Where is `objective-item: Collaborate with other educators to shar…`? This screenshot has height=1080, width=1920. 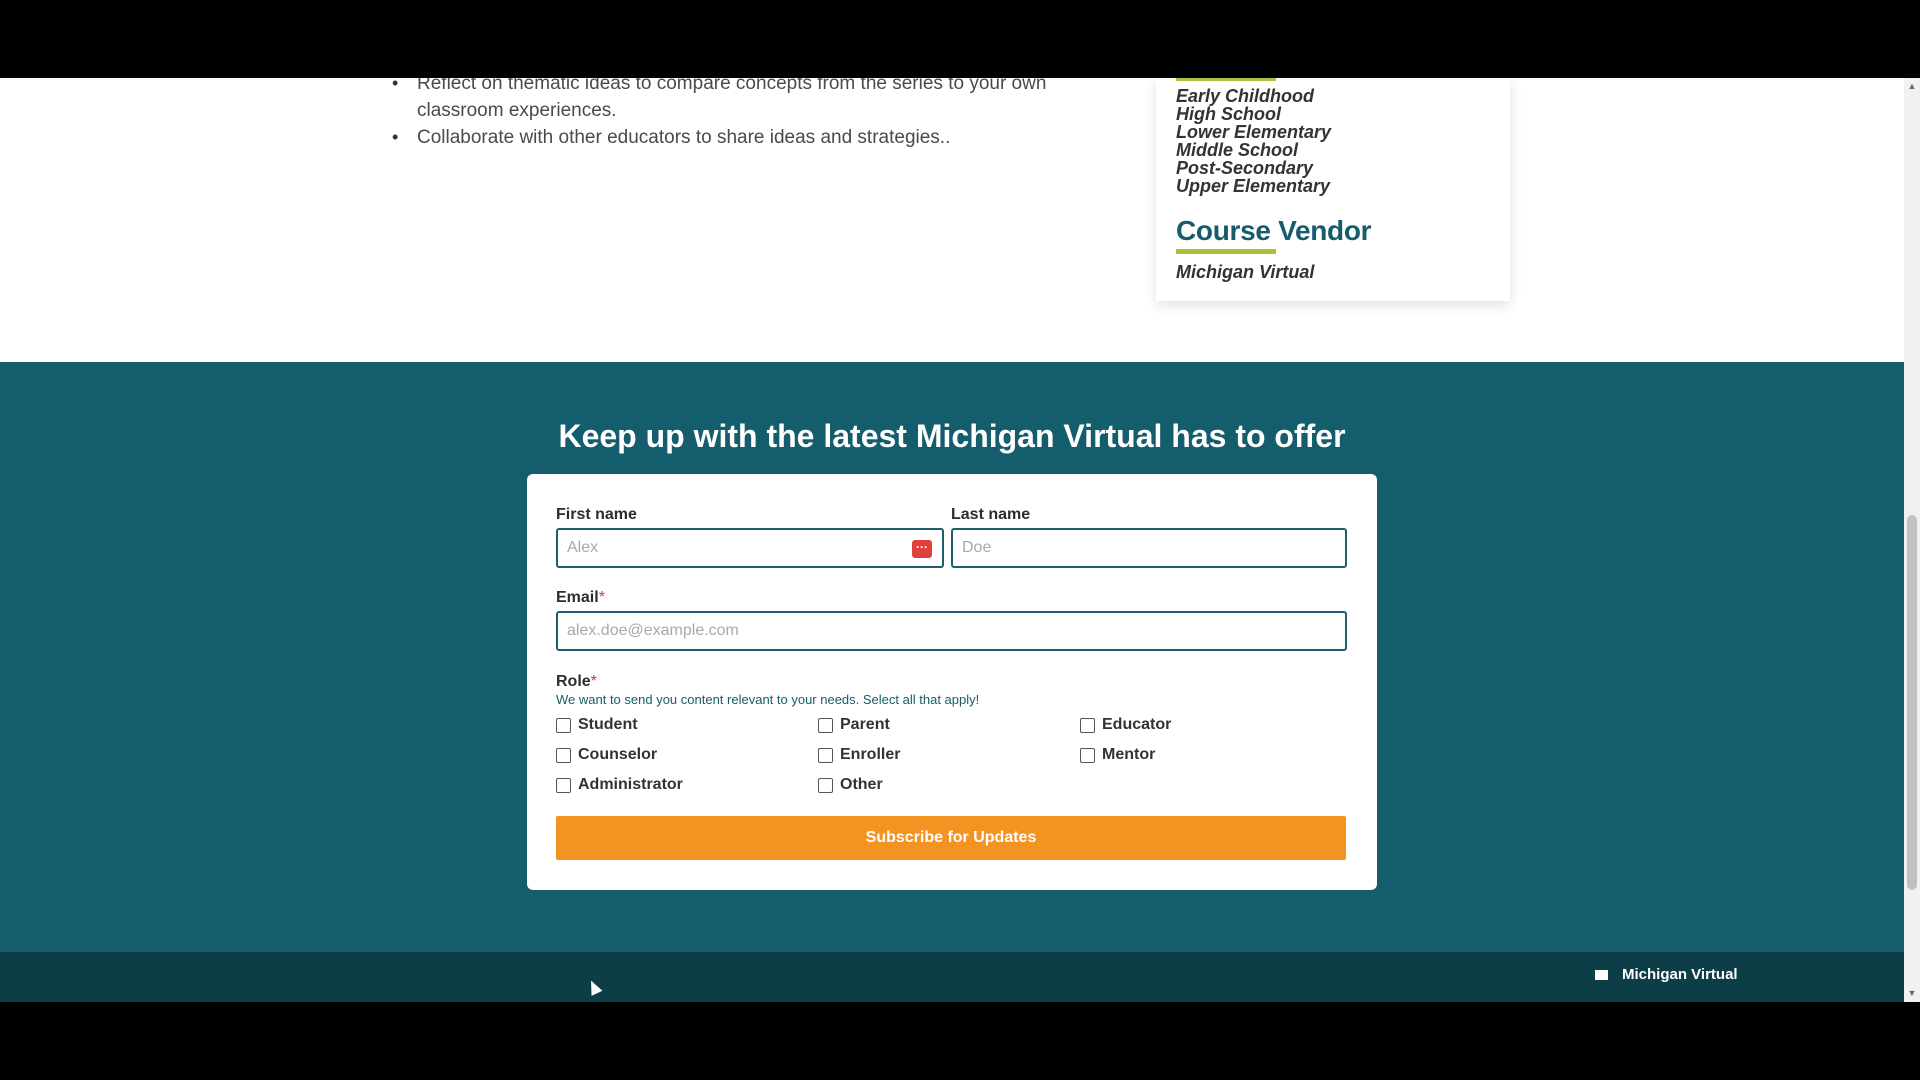 objective-item: Collaborate with other educators to shar… is located at coordinates (752, 137).